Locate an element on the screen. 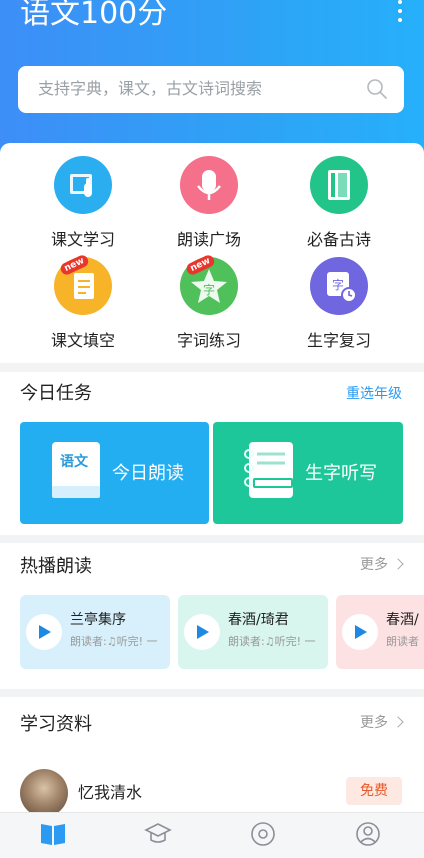 The image size is (424, 858). hot-reading-item: 春酒/ 朗读者 is located at coordinates (380, 632).